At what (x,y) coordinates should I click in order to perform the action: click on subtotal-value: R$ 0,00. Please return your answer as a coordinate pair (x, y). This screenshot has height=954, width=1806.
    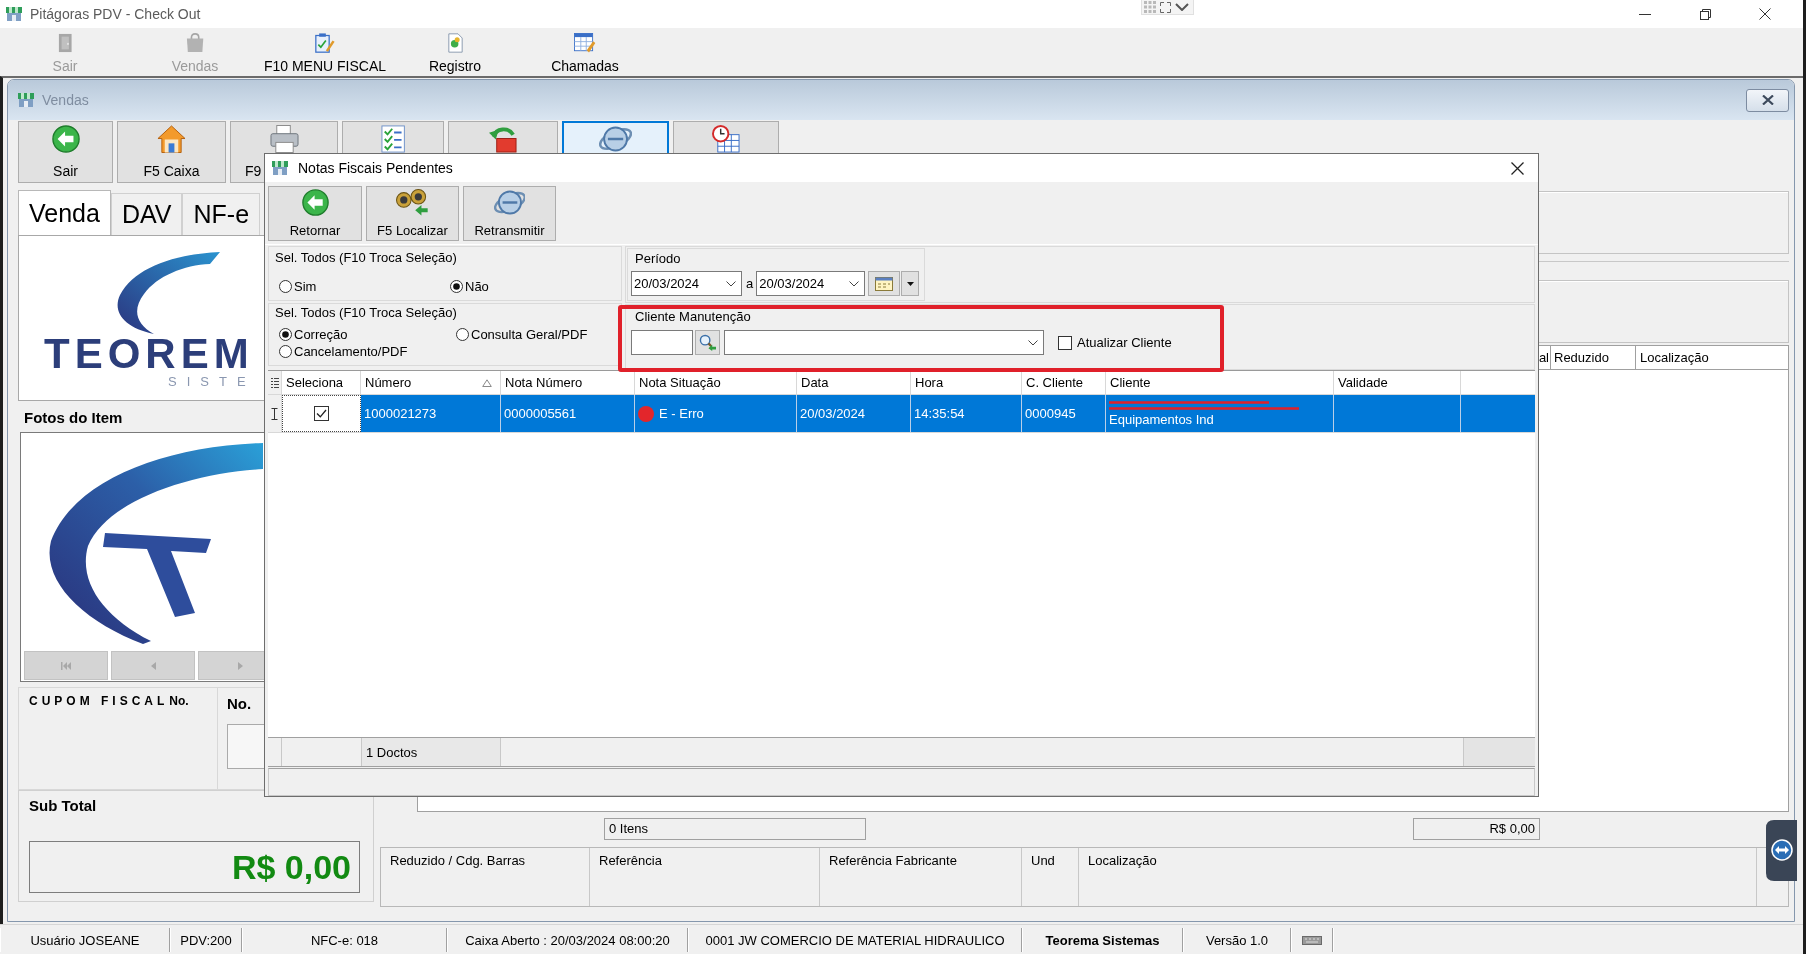
    Looking at the image, I should click on (194, 867).